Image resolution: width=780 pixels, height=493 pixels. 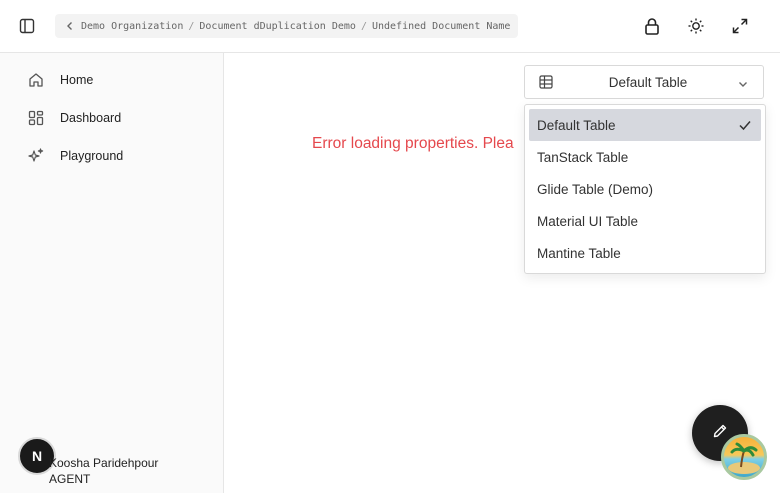 What do you see at coordinates (111, 80) in the screenshot?
I see `sidebar-item-home: Home` at bounding box center [111, 80].